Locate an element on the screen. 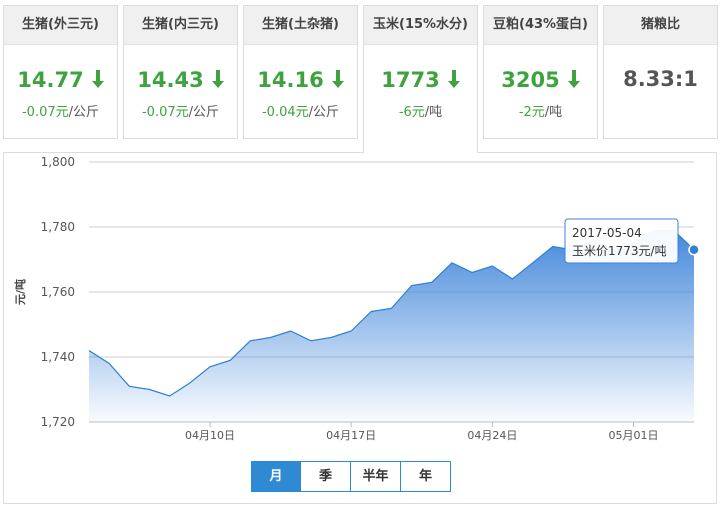 This screenshot has height=508, width=721. range-tabs: 月 季 半年 年 is located at coordinates (351, 476).